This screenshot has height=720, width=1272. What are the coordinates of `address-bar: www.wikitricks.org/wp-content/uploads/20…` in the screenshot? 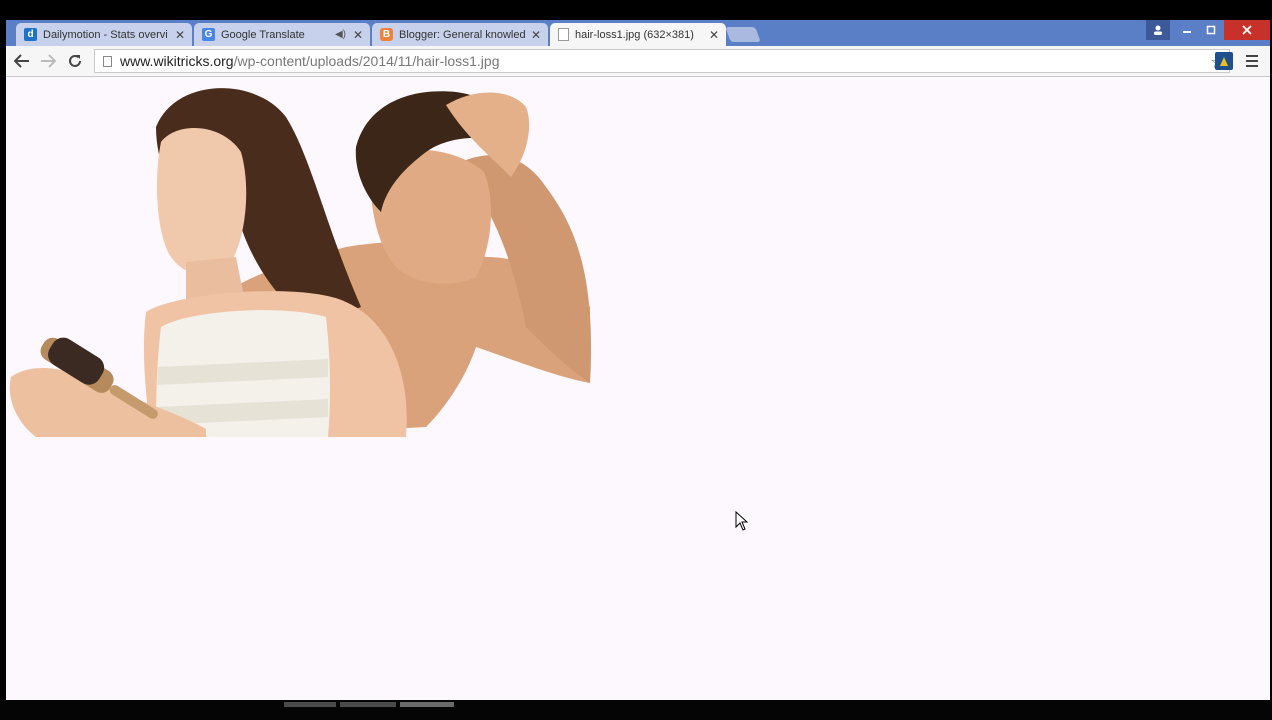 It's located at (662, 61).